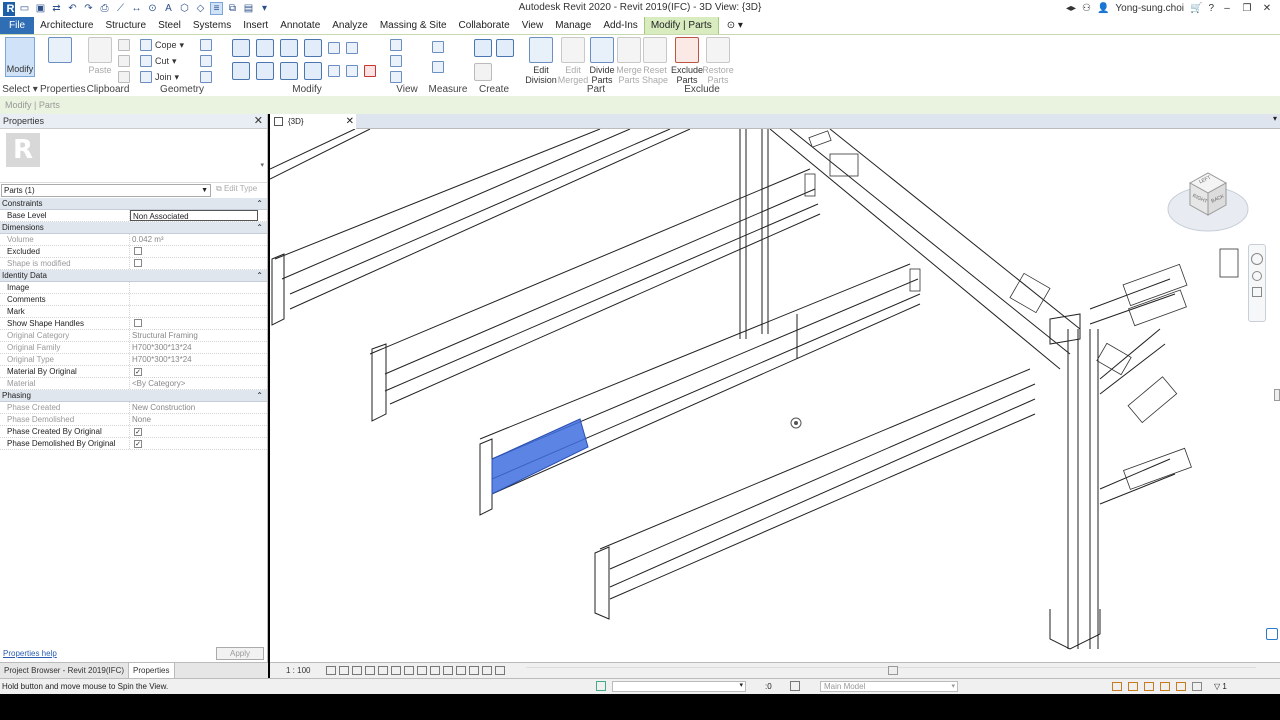 This screenshot has height=720, width=1280. I want to click on temporary-view-properties-icon, so click(461, 670).